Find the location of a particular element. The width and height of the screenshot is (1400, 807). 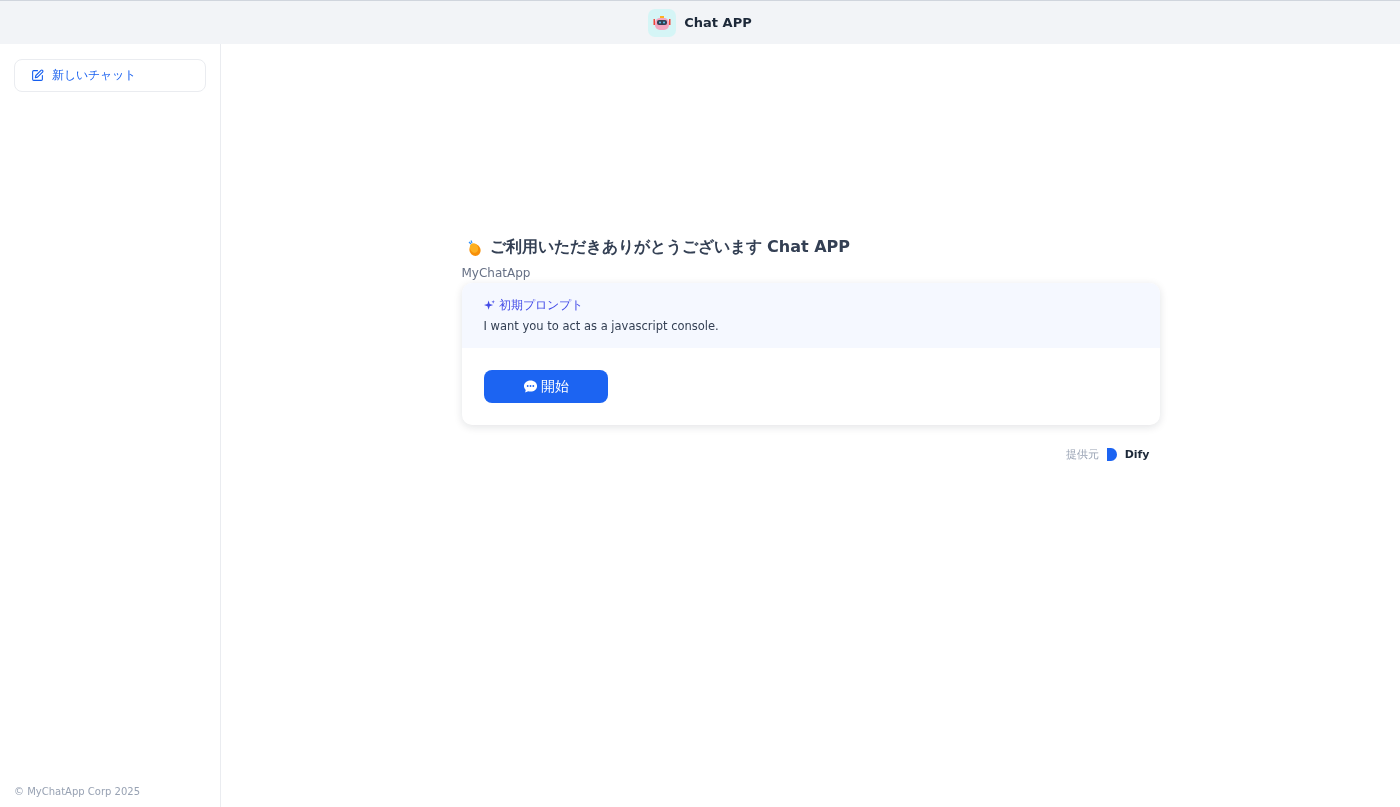

prompt-label: 初期プロンプト is located at coordinates (540, 305).